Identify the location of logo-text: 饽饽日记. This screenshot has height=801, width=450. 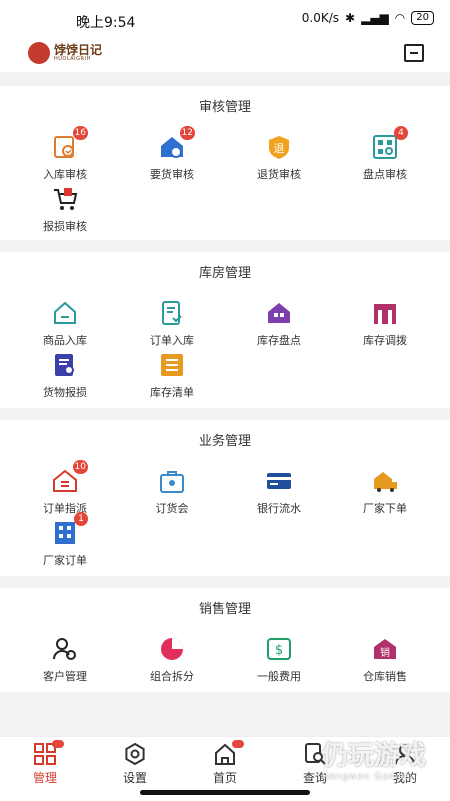
(78, 50).